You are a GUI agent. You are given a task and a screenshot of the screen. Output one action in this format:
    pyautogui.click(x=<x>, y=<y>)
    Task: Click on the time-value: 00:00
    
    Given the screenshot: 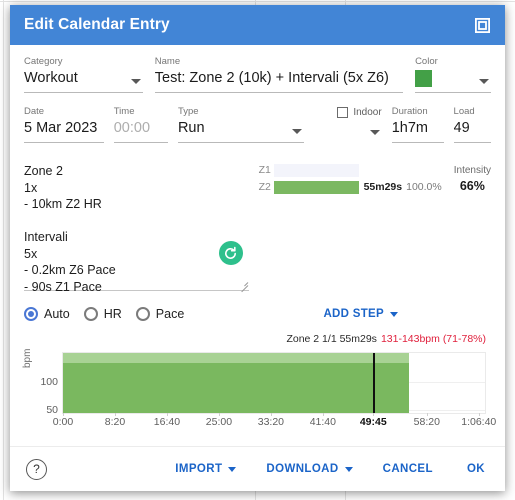 What is the action you would take?
    pyautogui.click(x=132, y=128)
    